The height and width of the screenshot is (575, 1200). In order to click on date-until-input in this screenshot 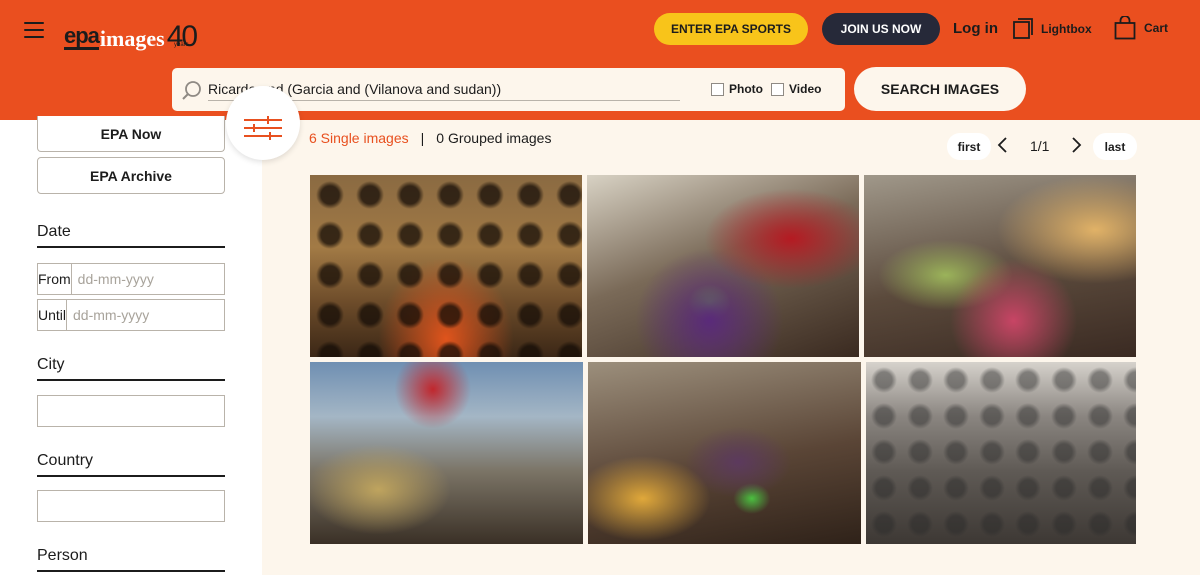, I will do `click(161, 315)`.